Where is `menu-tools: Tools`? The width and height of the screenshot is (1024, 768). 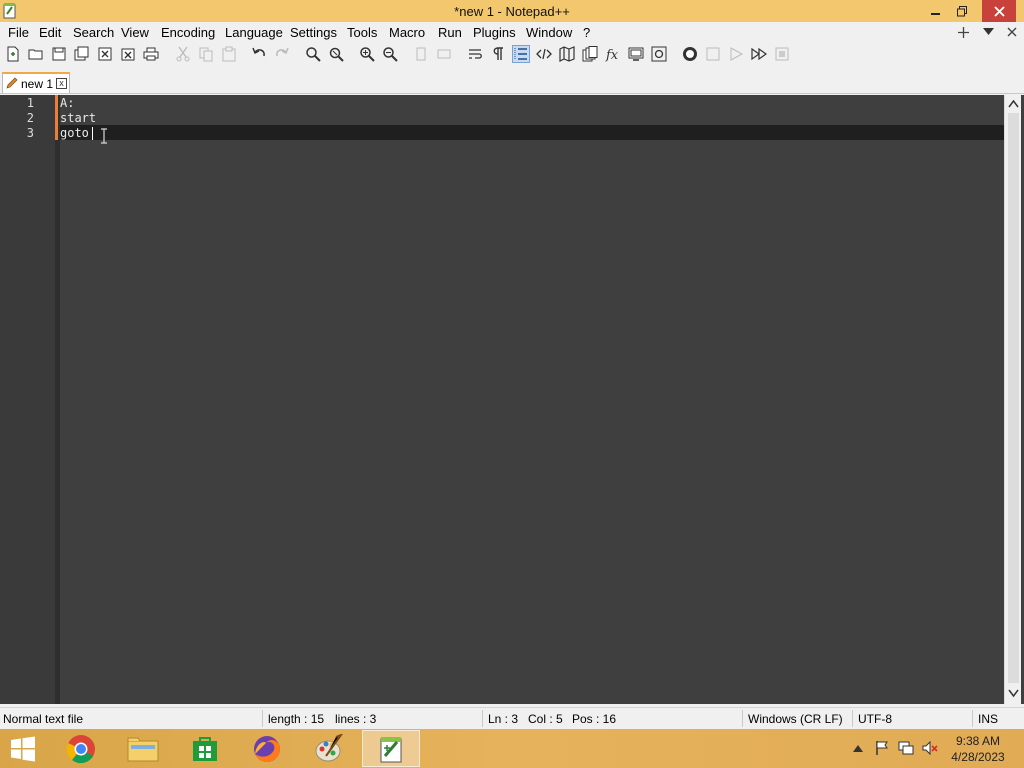 menu-tools: Tools is located at coordinates (362, 32).